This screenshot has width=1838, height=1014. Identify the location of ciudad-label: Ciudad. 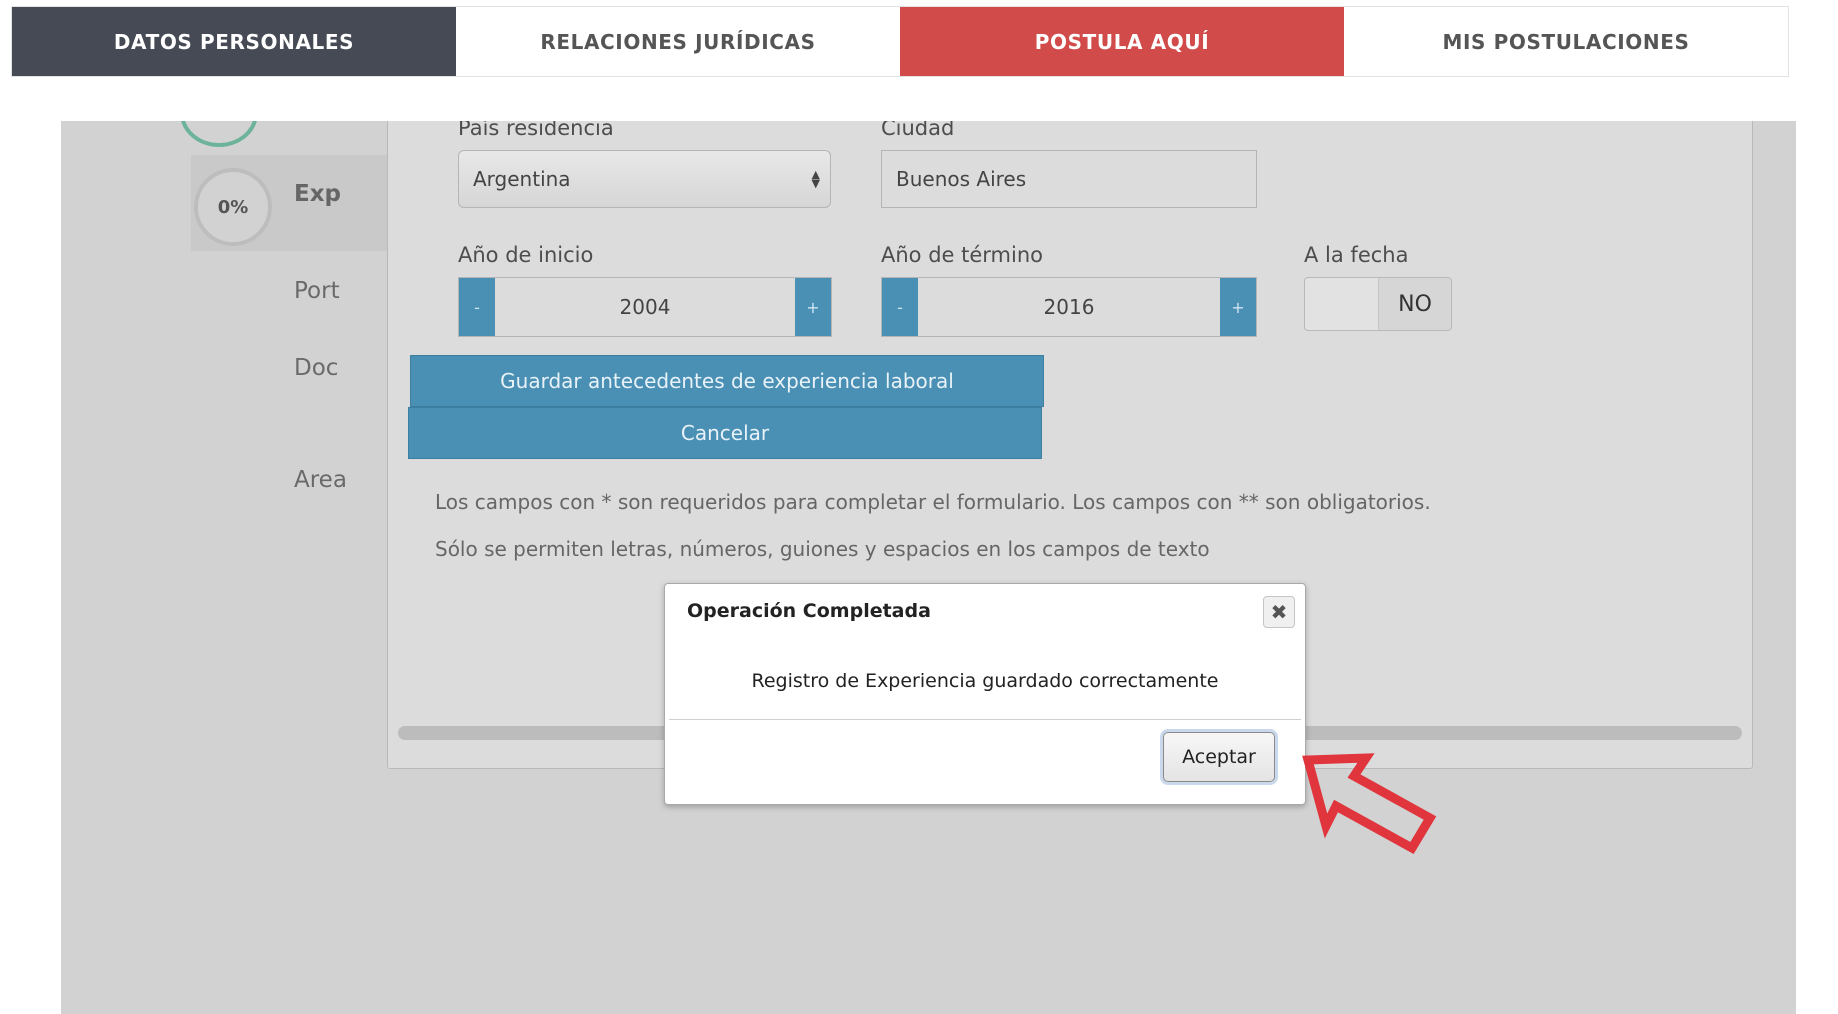
(918, 130).